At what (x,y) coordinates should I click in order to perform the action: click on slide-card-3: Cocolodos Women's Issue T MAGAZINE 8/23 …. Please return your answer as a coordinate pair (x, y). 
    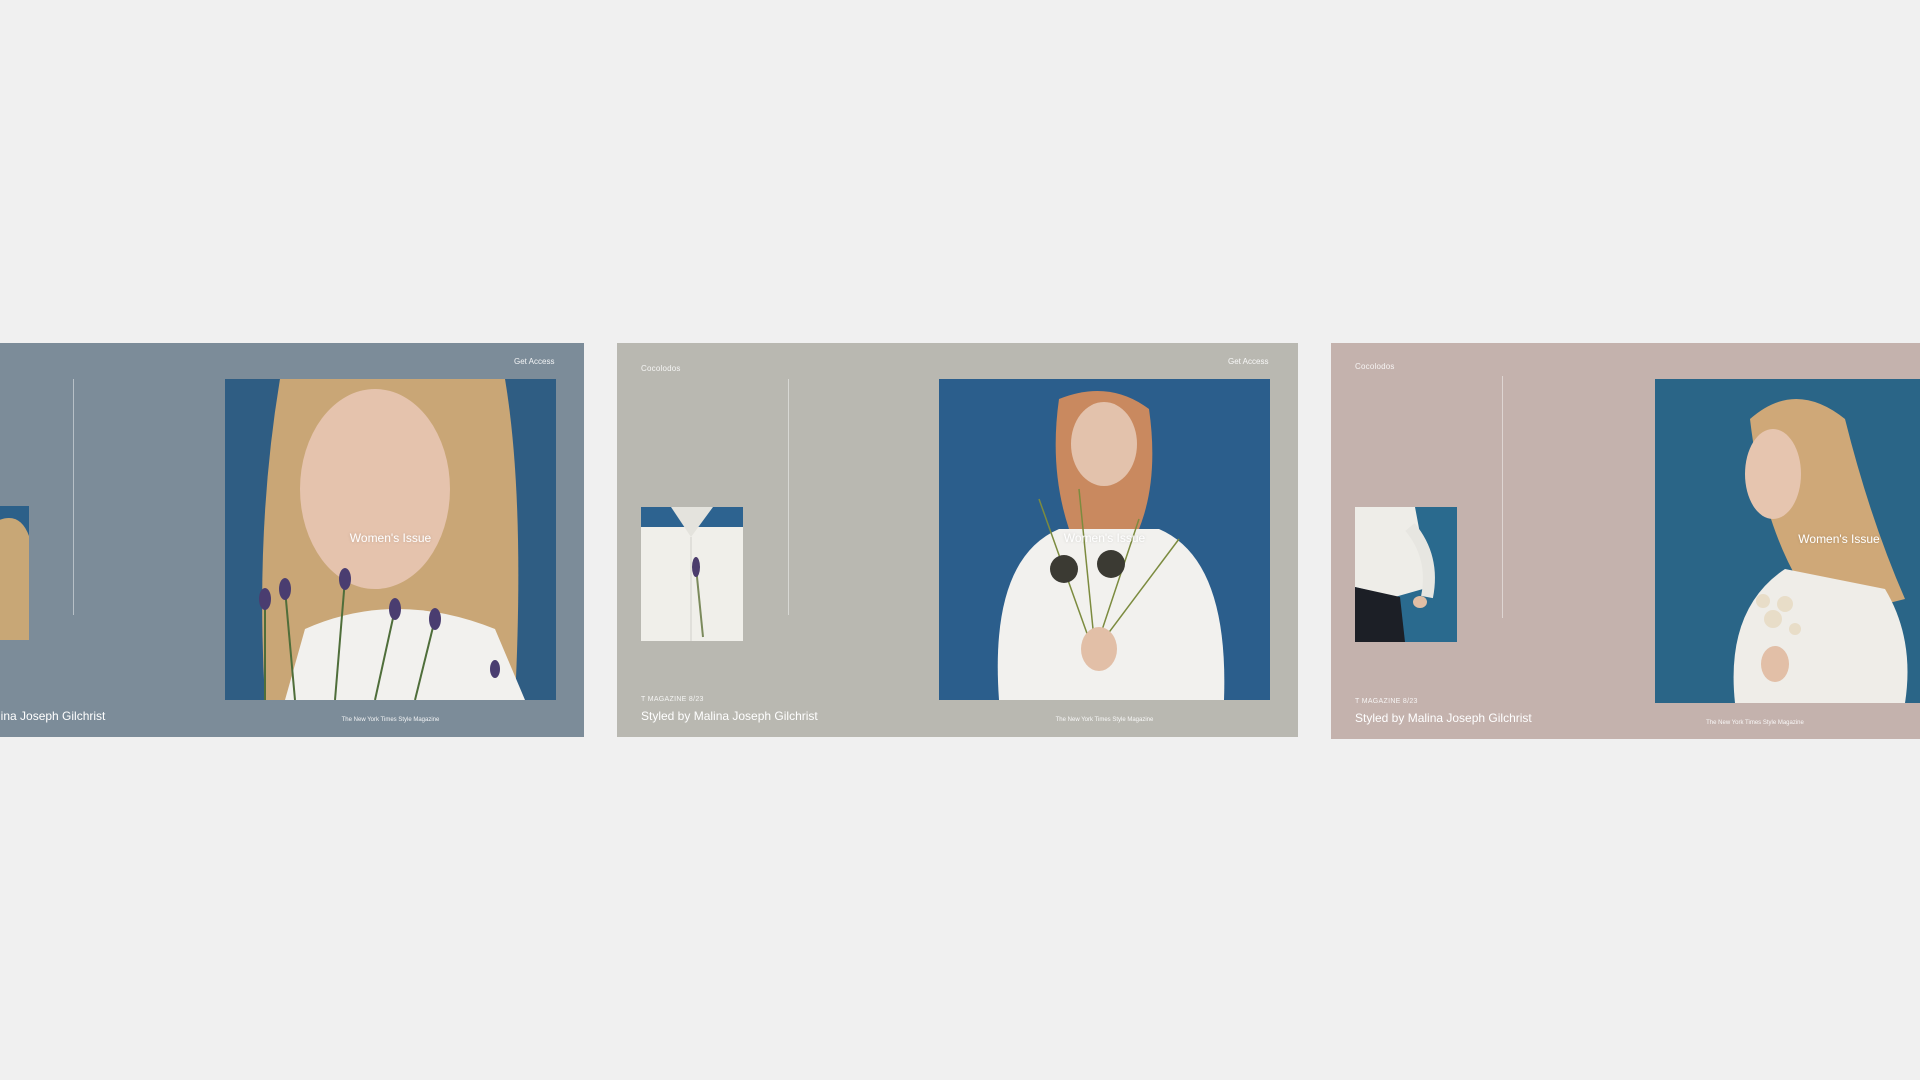
    Looking at the image, I should click on (1625, 541).